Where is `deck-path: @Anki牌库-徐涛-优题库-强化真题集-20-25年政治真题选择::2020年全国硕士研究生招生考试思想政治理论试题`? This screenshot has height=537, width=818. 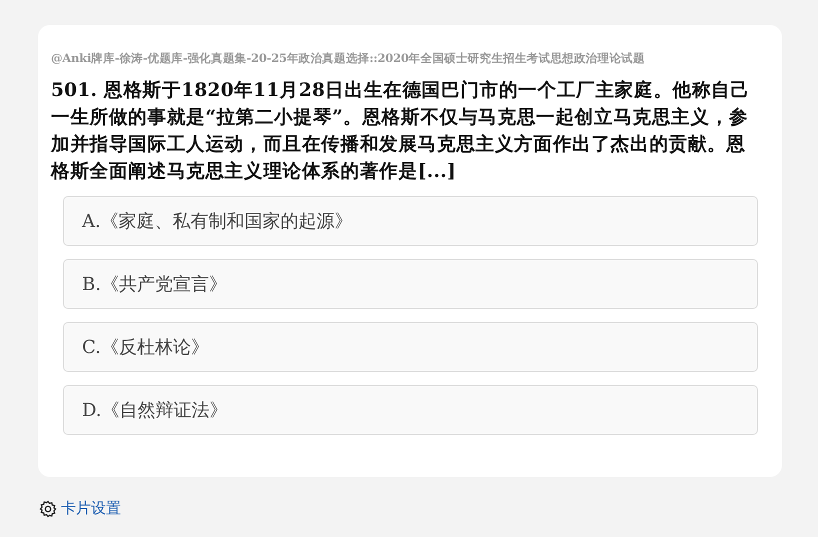 deck-path: @Anki牌库-徐涛-优题库-强化真题集-20-25年政治真题选择::2020年全国硕士研究生招生考试思想政治理论试题 is located at coordinates (348, 58).